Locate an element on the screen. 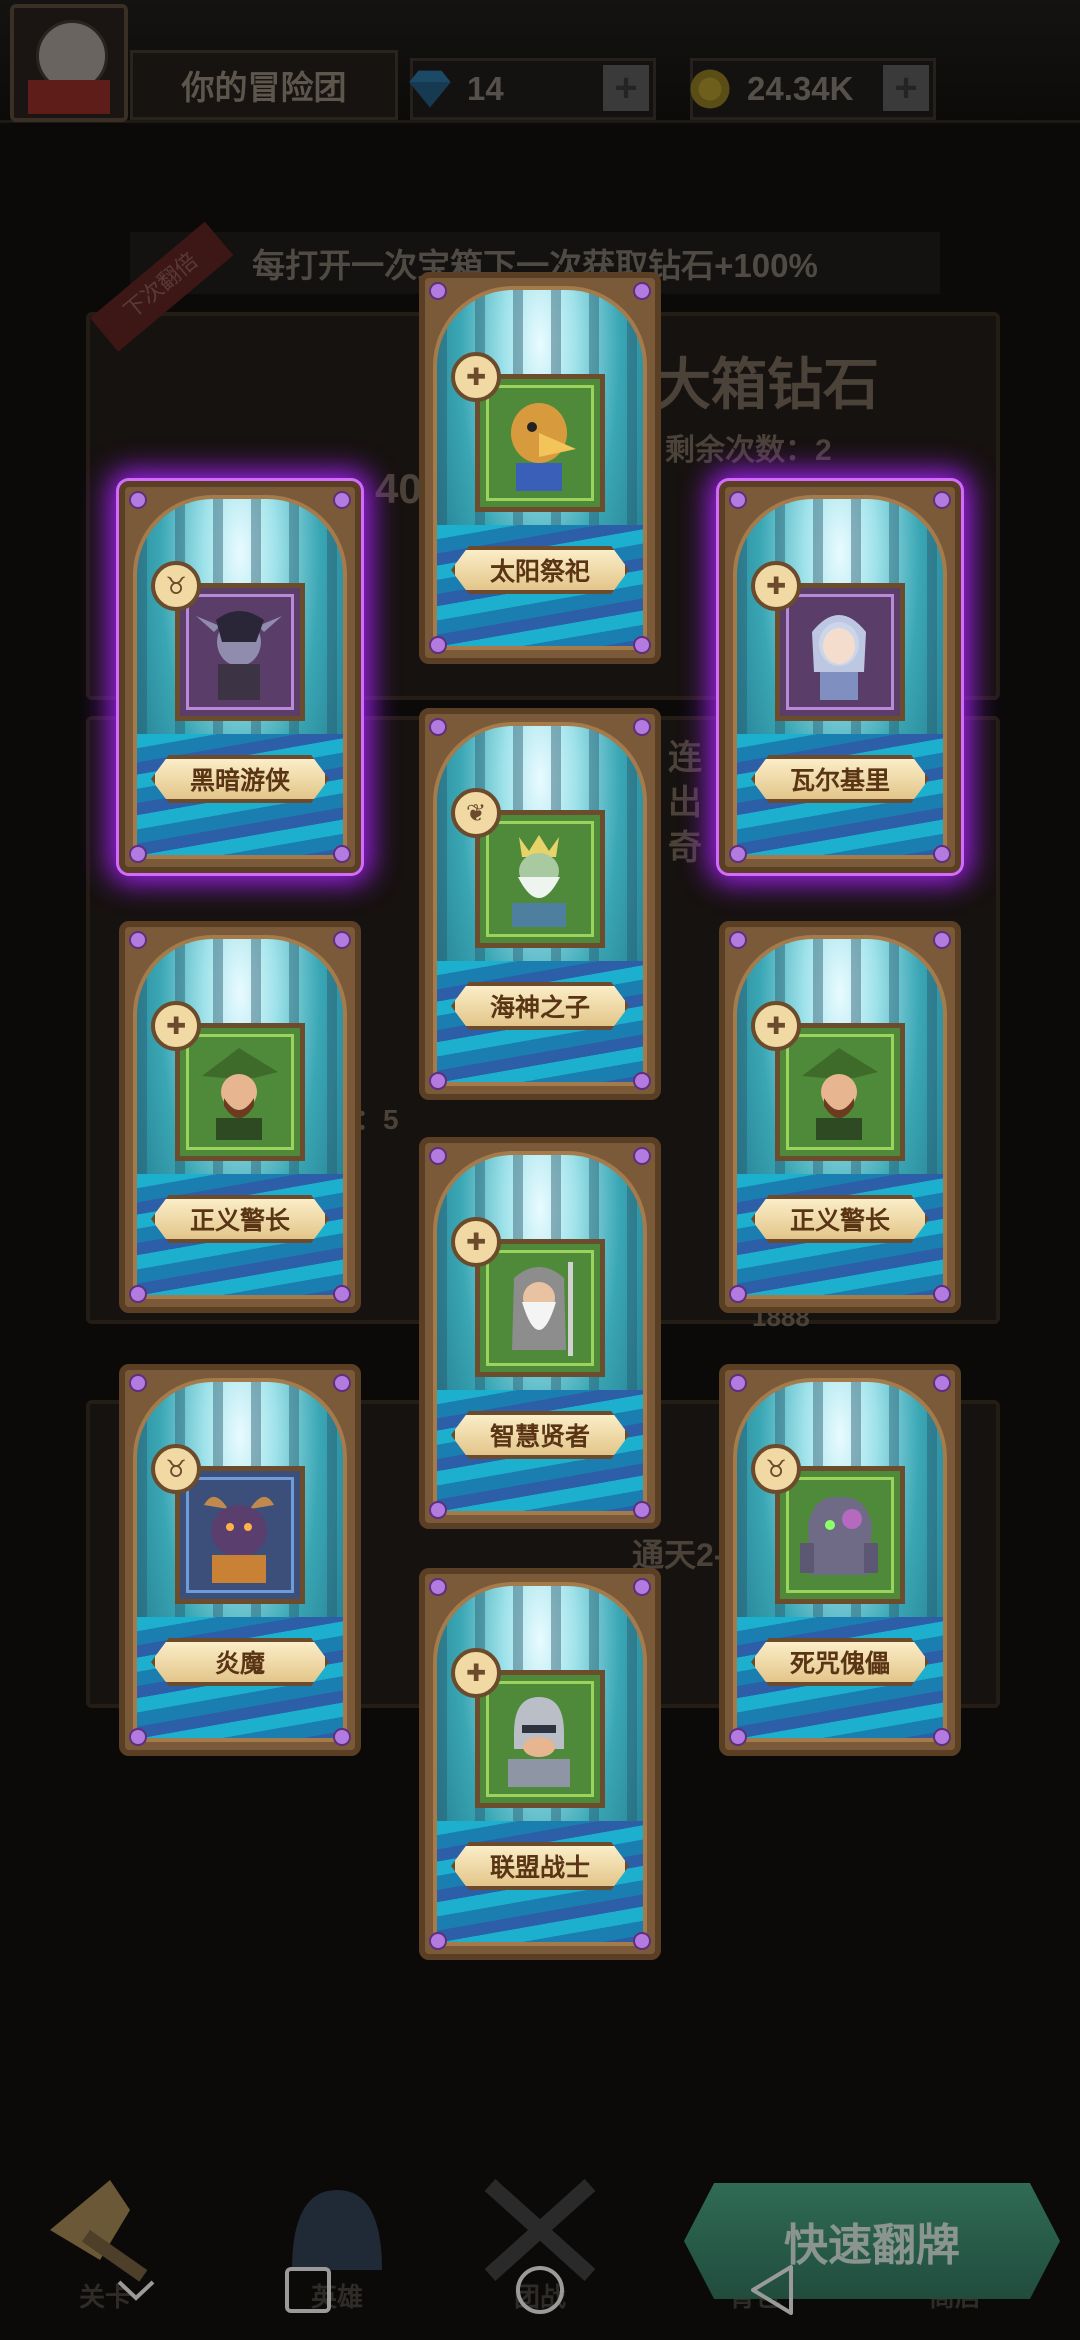  gem-counter: 14 + is located at coordinates (532, 89).